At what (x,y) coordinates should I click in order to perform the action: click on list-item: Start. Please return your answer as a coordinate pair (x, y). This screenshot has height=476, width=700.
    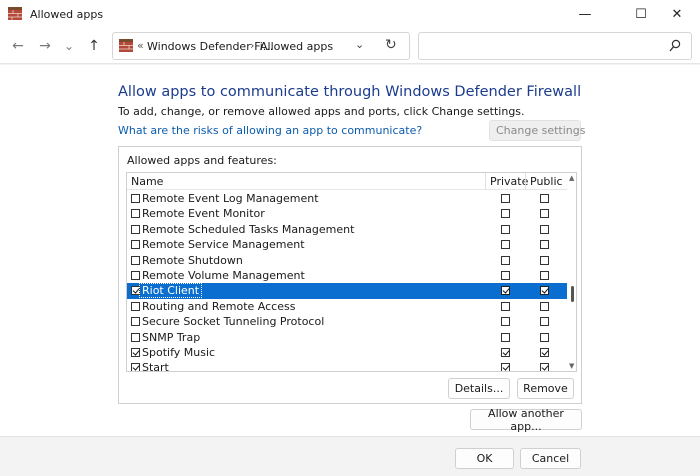
    Looking at the image, I should click on (347, 365).